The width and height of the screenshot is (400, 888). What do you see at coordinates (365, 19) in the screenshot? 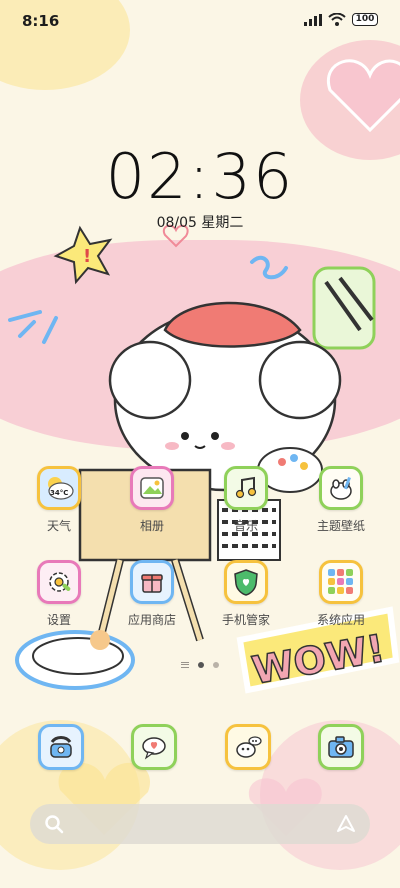
I see `battery-icon: 100` at bounding box center [365, 19].